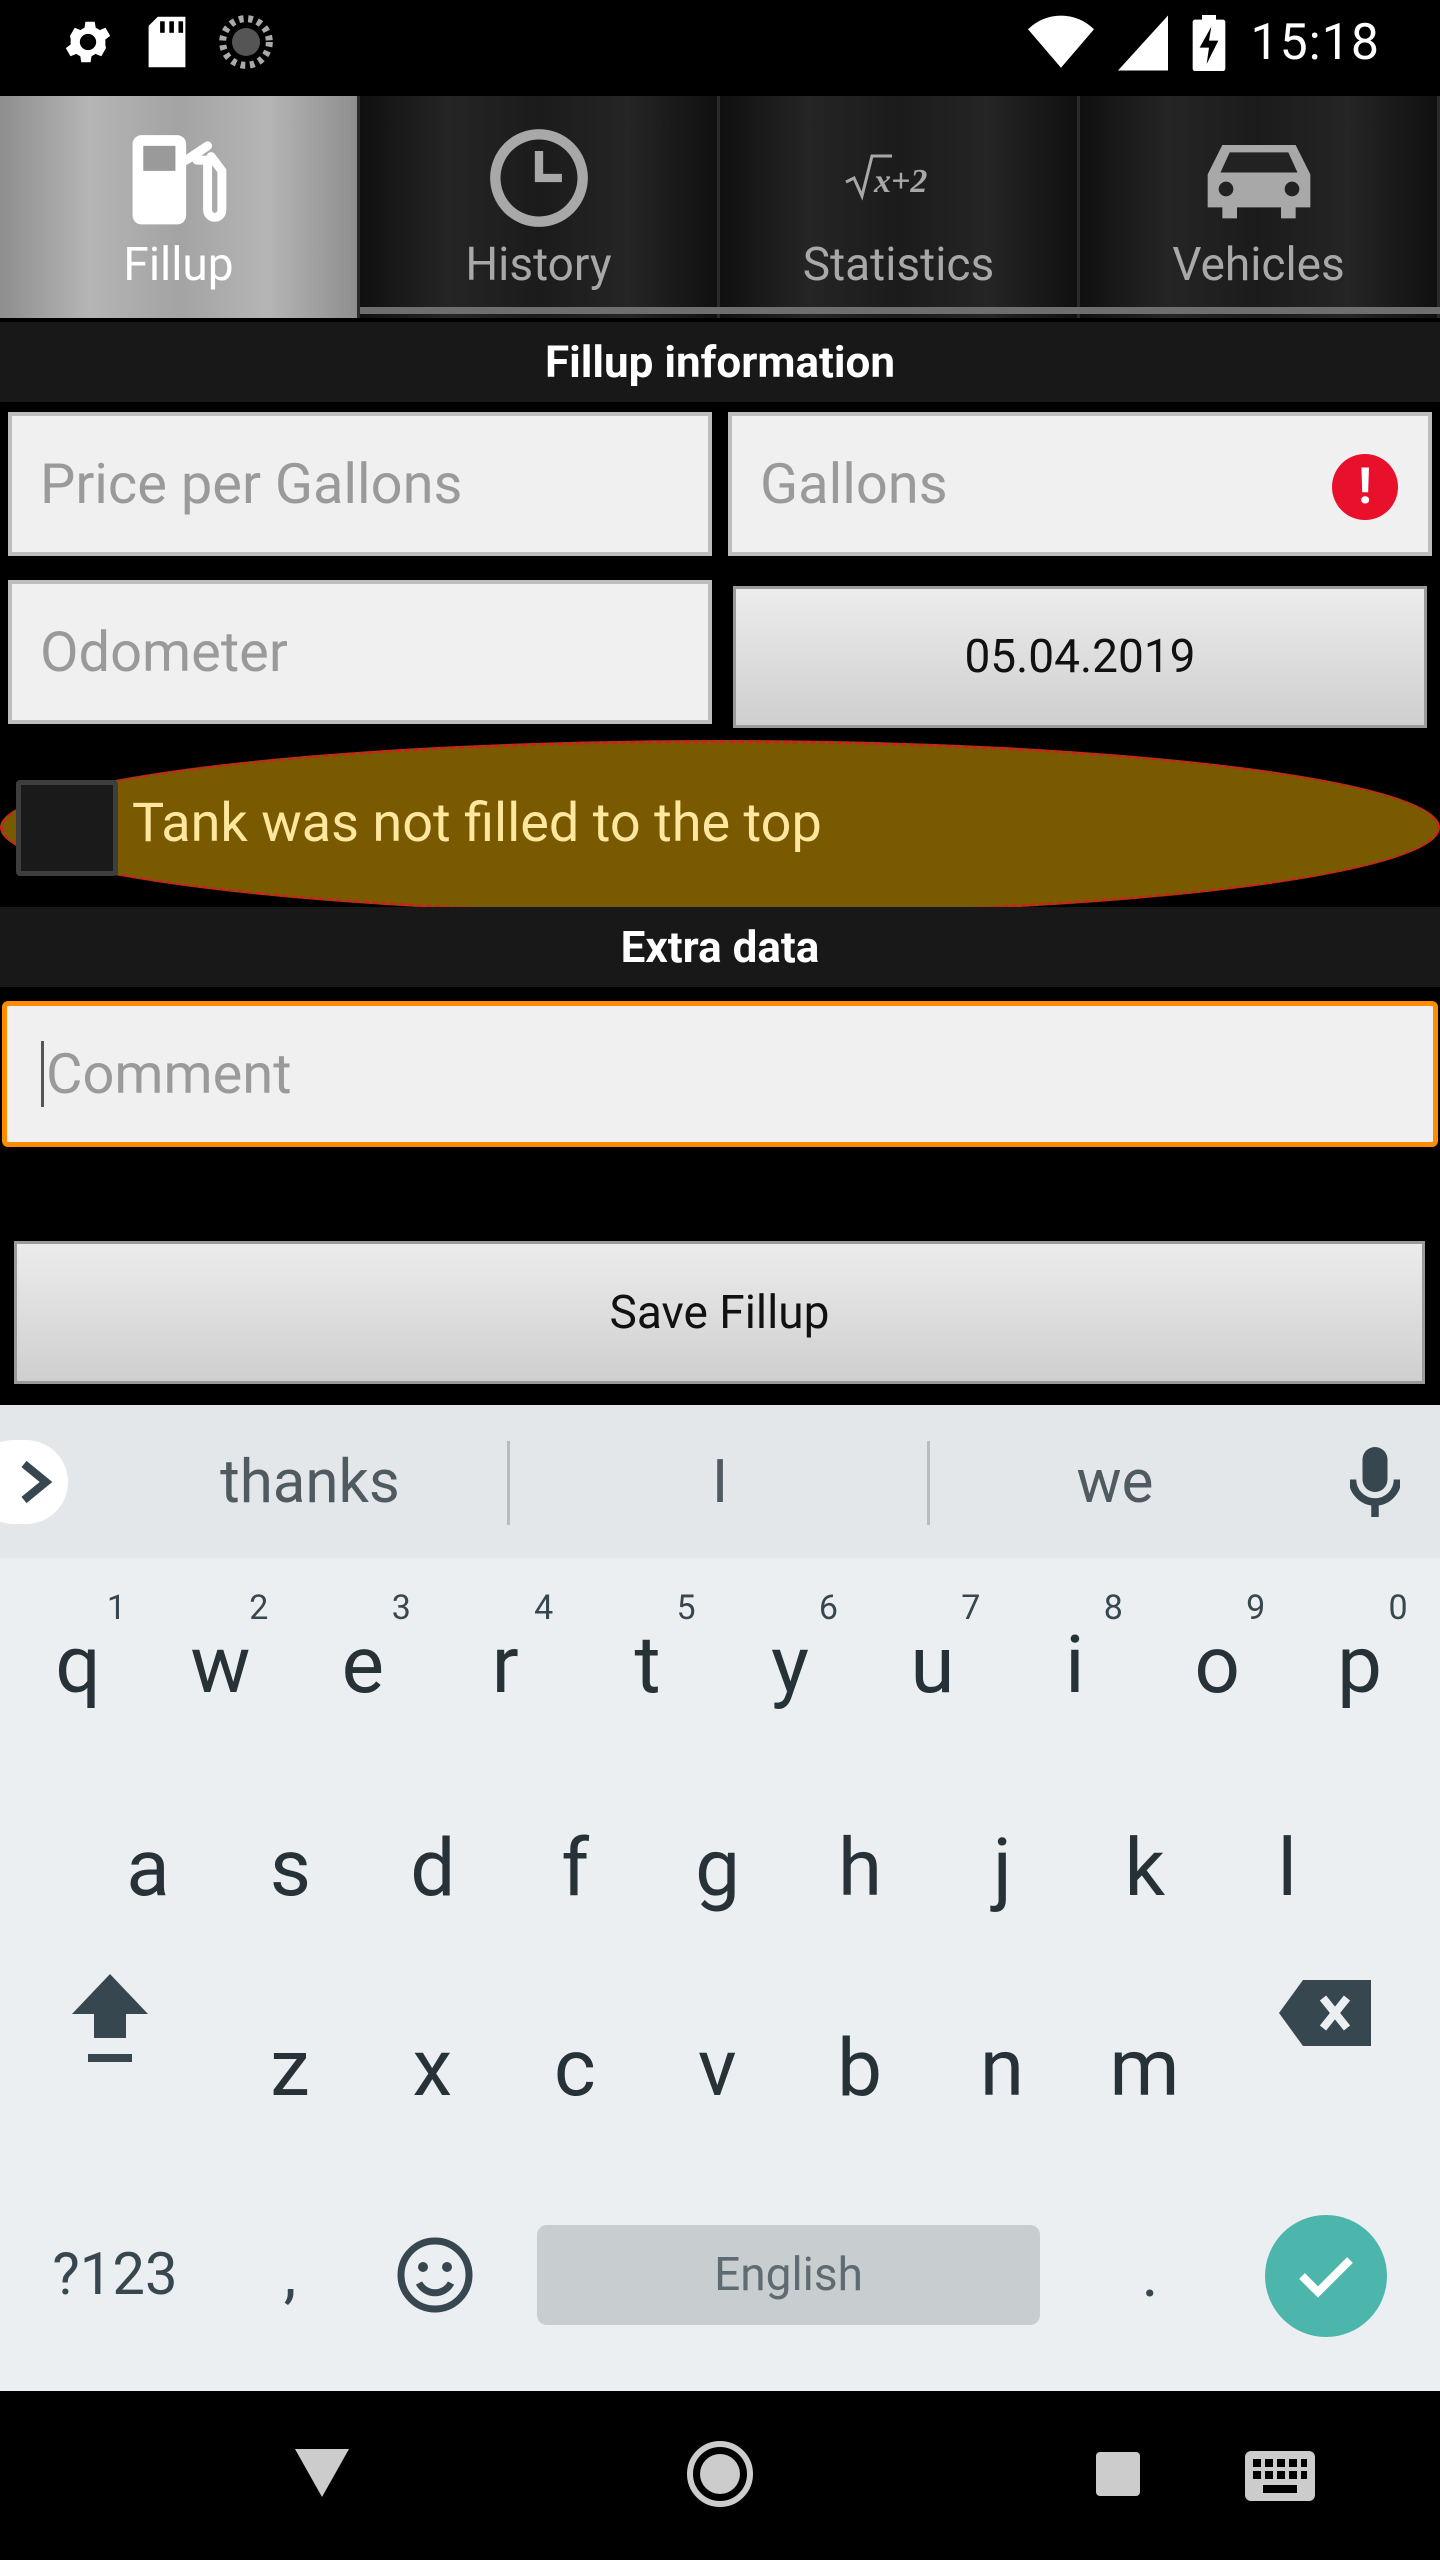 The width and height of the screenshot is (1440, 2560). I want to click on key-b: b, so click(860, 2068).